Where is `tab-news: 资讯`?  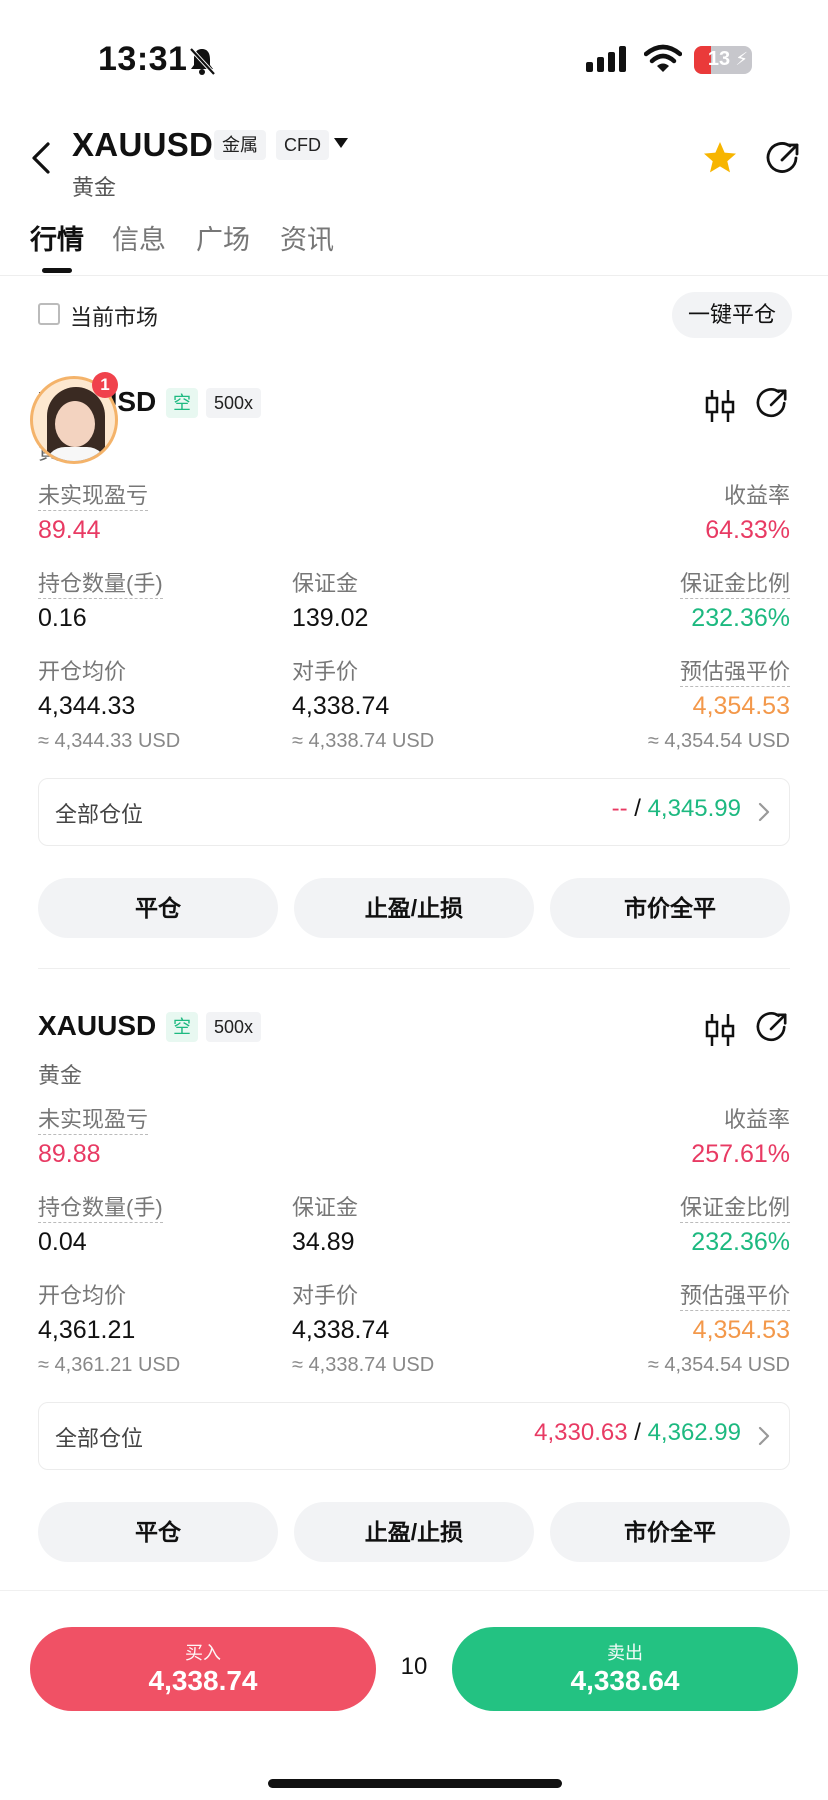
tab-news: 资讯 is located at coordinates (307, 237).